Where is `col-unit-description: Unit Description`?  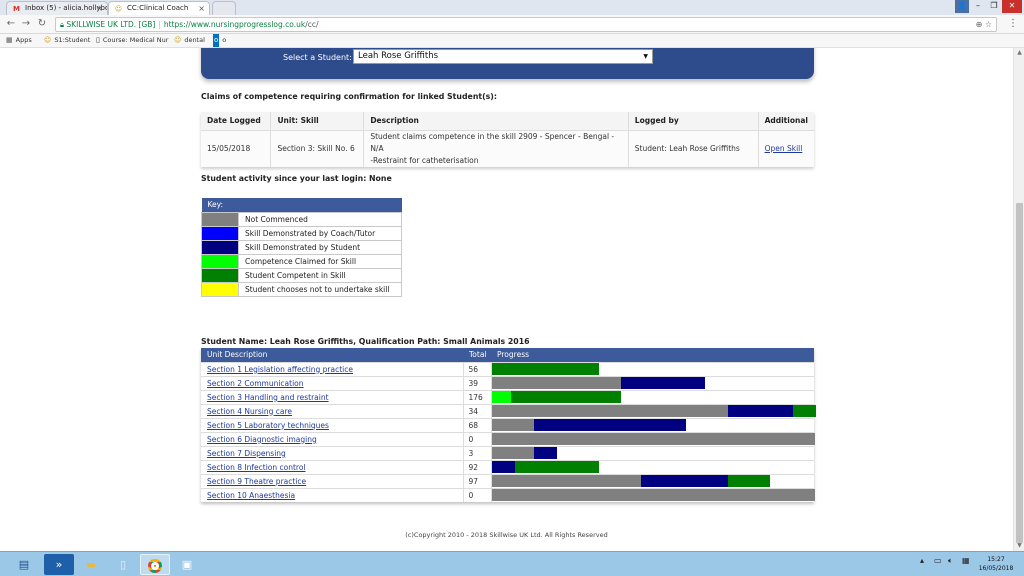
col-unit-description: Unit Description is located at coordinates (332, 355).